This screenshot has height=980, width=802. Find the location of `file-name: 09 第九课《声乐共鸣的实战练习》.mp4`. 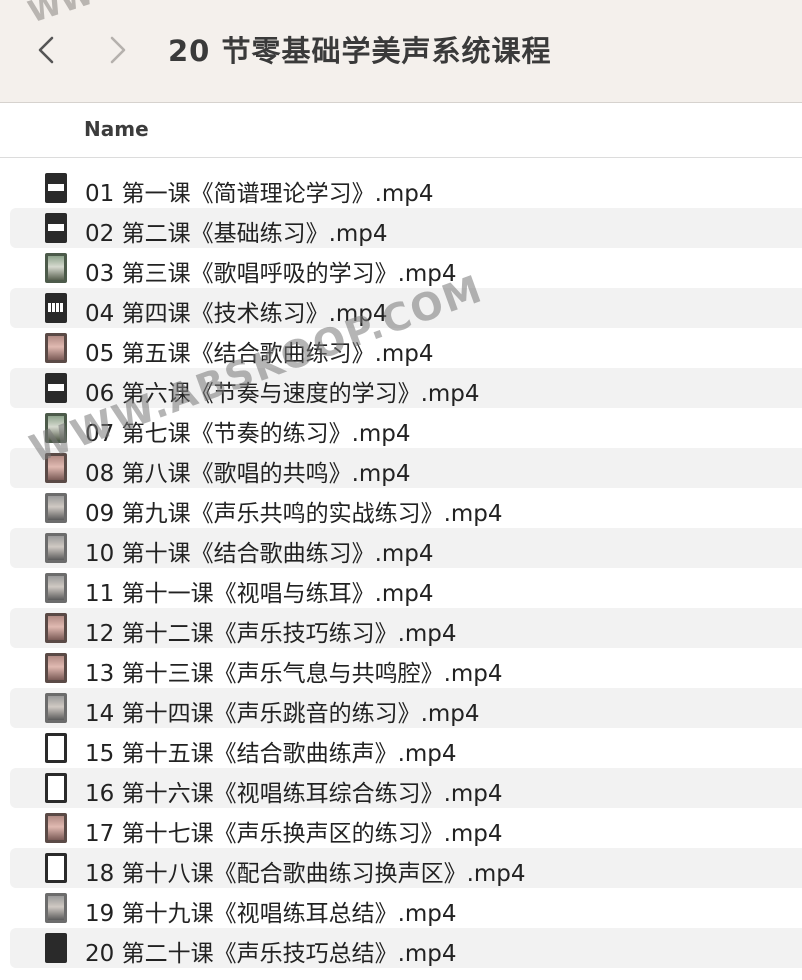

file-name: 09 第九课《声乐共鸣的实战练习》.mp4 is located at coordinates (294, 514).